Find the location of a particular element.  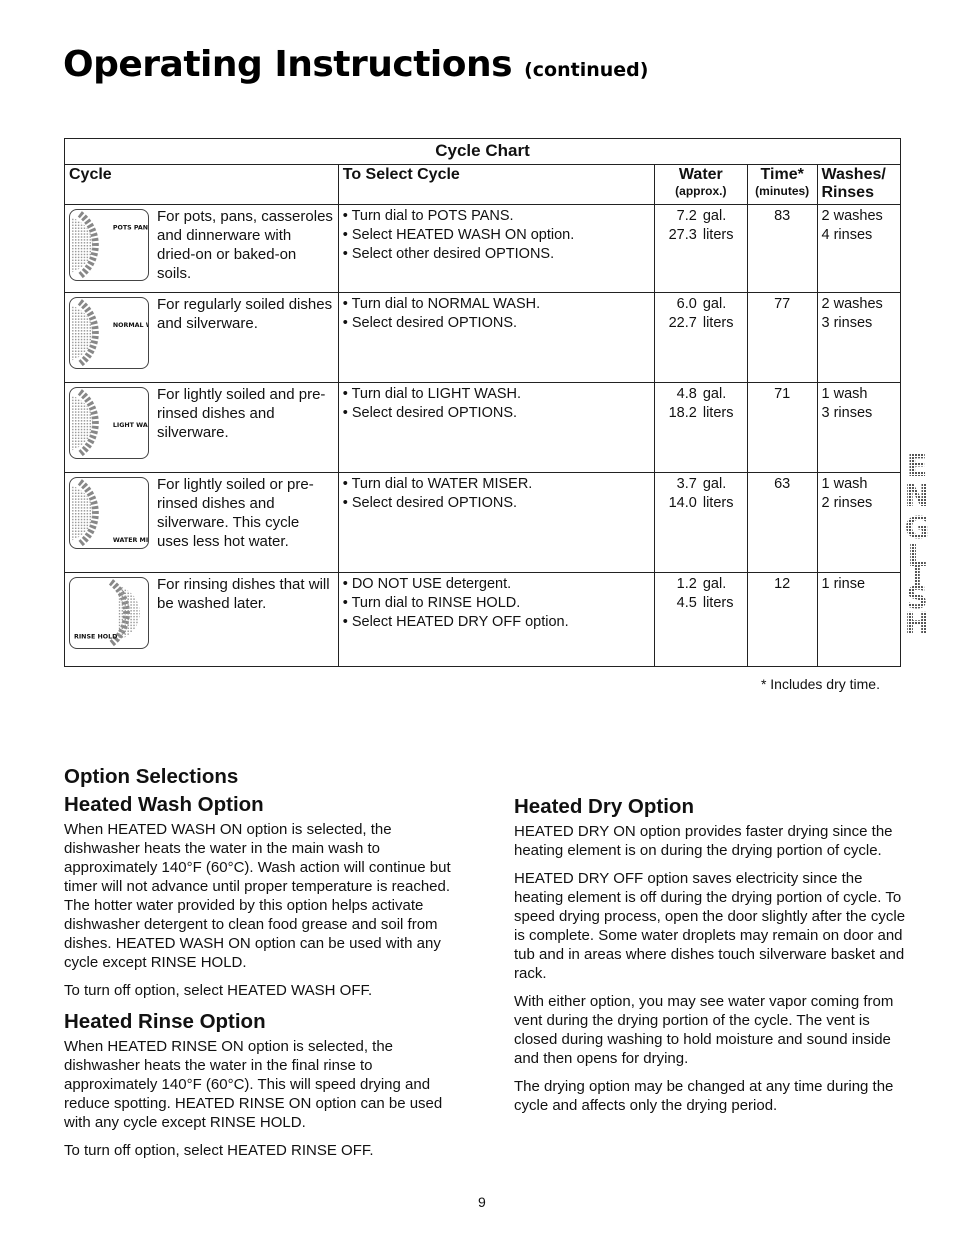

english-side-tab-icon: E N G L I . S H is located at coordinates (916, 541).